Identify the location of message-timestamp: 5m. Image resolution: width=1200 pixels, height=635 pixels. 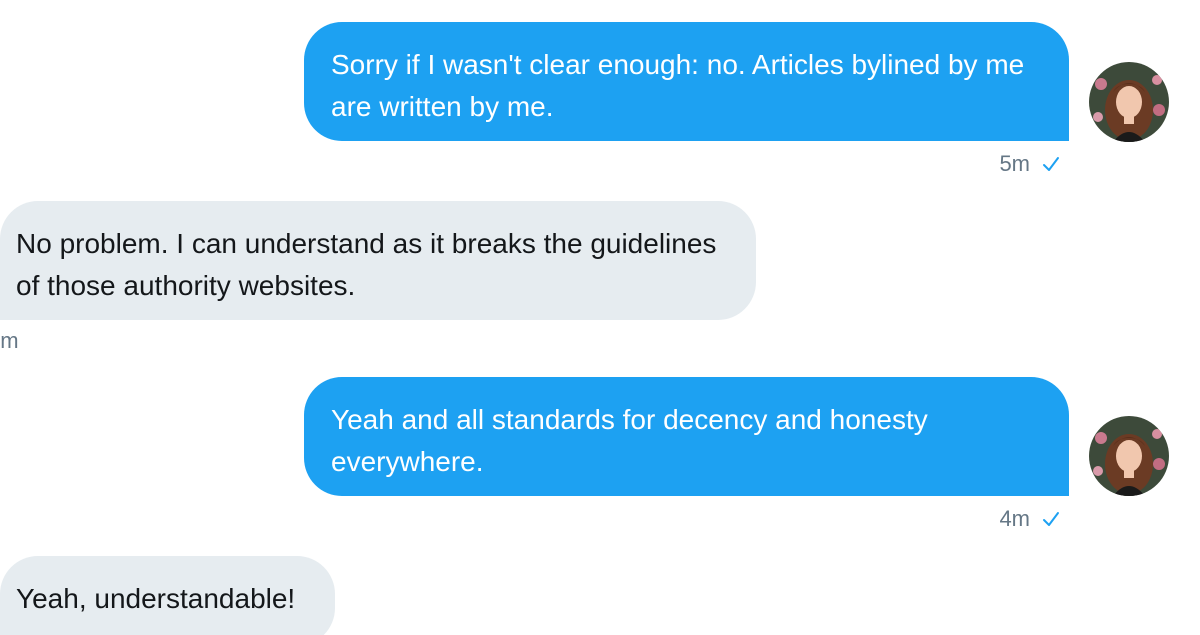
(1014, 163).